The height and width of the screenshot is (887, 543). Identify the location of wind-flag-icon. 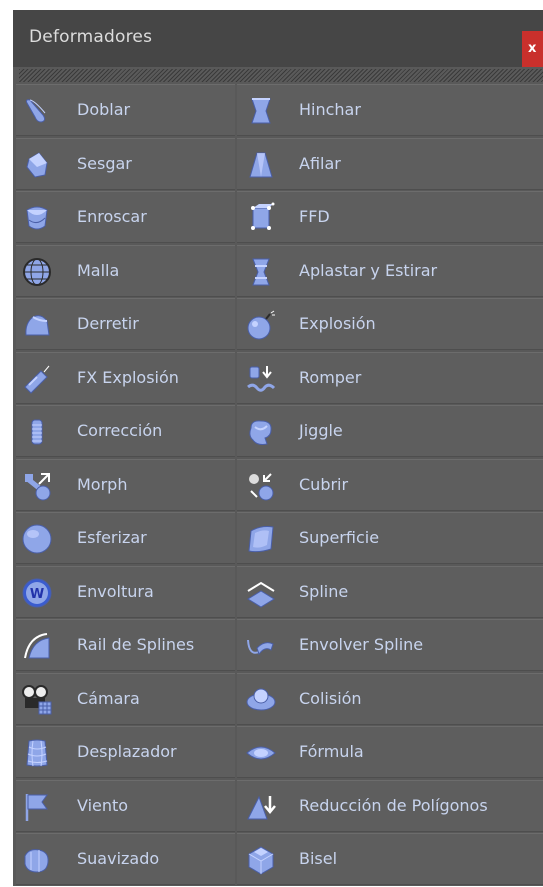
(37, 807).